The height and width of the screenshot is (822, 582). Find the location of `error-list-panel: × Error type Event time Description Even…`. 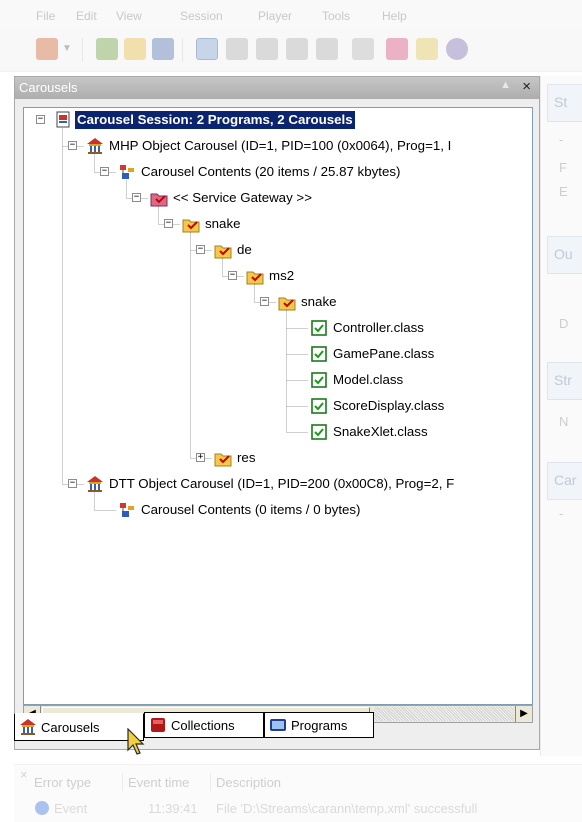

error-list-panel: × Error type Event time Description Even… is located at coordinates (298, 793).